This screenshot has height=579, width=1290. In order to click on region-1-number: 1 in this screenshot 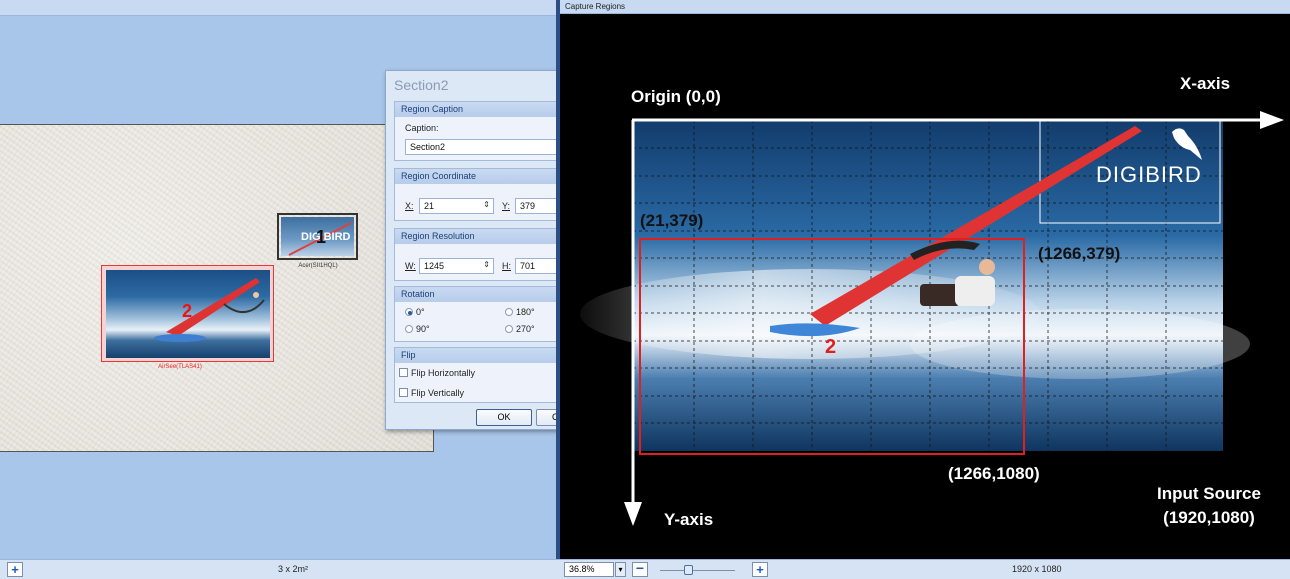, I will do `click(321, 237)`.